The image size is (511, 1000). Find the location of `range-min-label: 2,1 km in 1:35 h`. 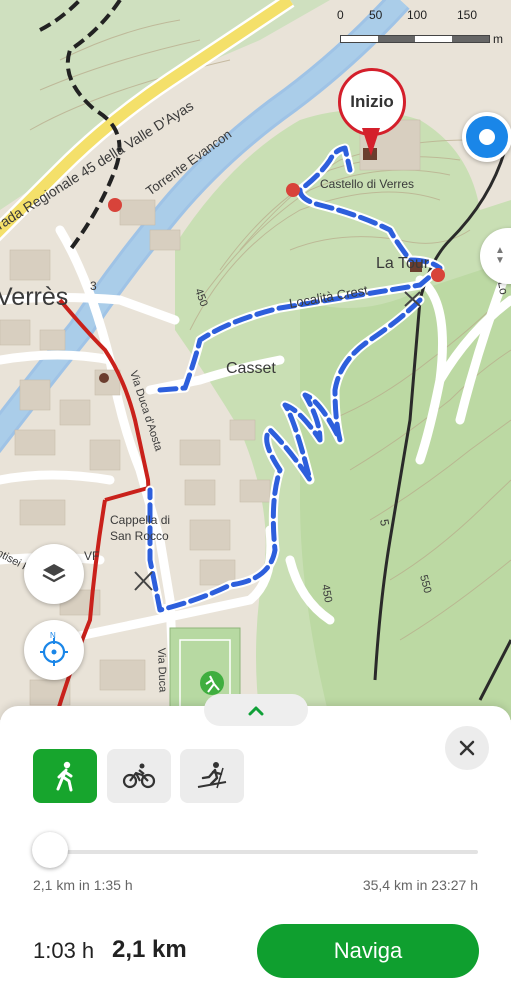

range-min-label: 2,1 km in 1:35 h is located at coordinates (83, 885).